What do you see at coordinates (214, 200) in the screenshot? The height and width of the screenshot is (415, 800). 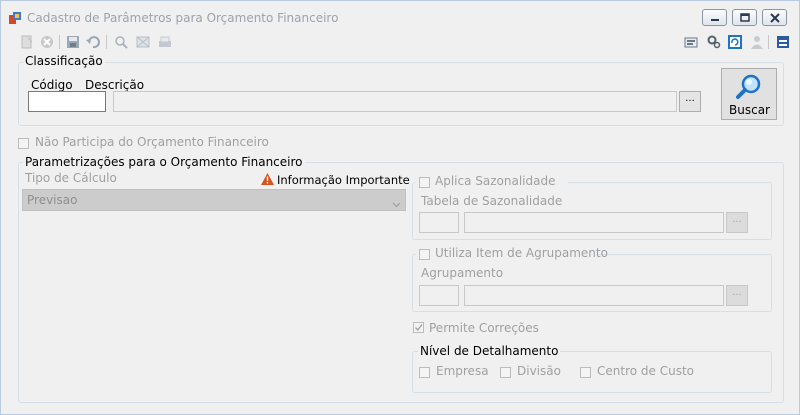 I see `tipo-calculo-select: Previsao` at bounding box center [214, 200].